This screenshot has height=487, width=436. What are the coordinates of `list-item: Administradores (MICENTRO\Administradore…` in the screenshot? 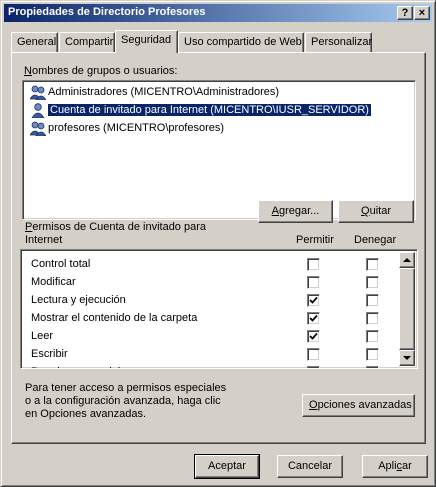 It's located at (218, 92).